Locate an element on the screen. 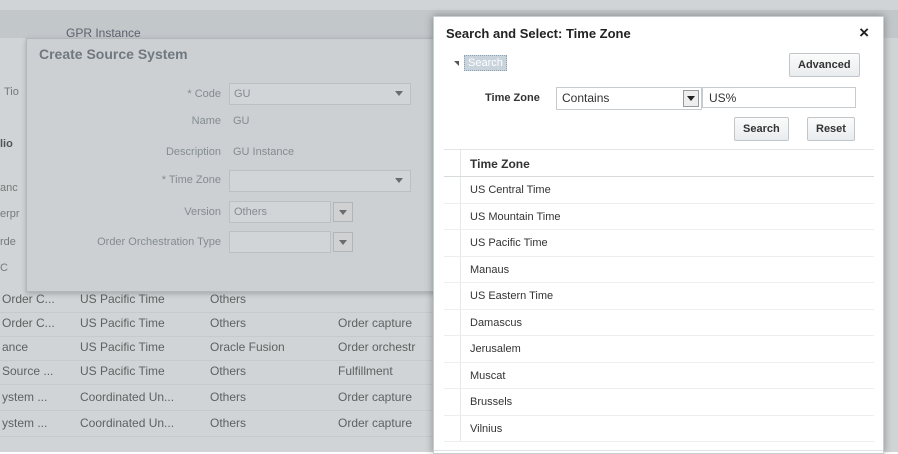 The width and height of the screenshot is (898, 454). operator-value: Contains is located at coordinates (586, 98).